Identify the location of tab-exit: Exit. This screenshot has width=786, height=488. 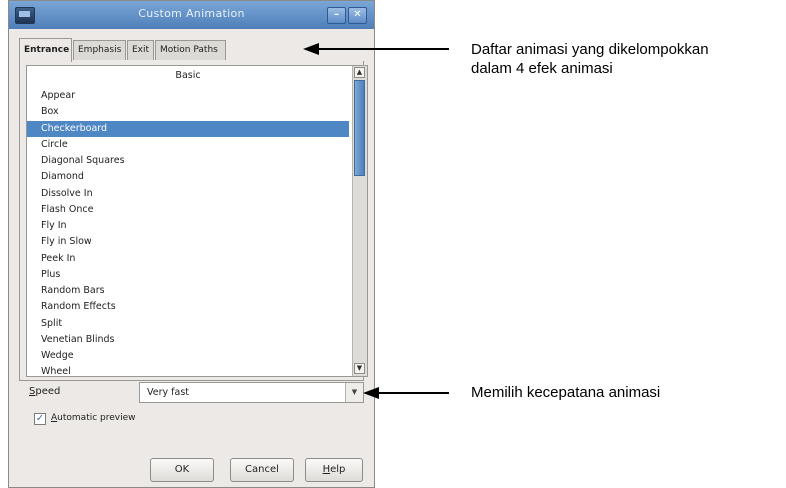
(140, 50).